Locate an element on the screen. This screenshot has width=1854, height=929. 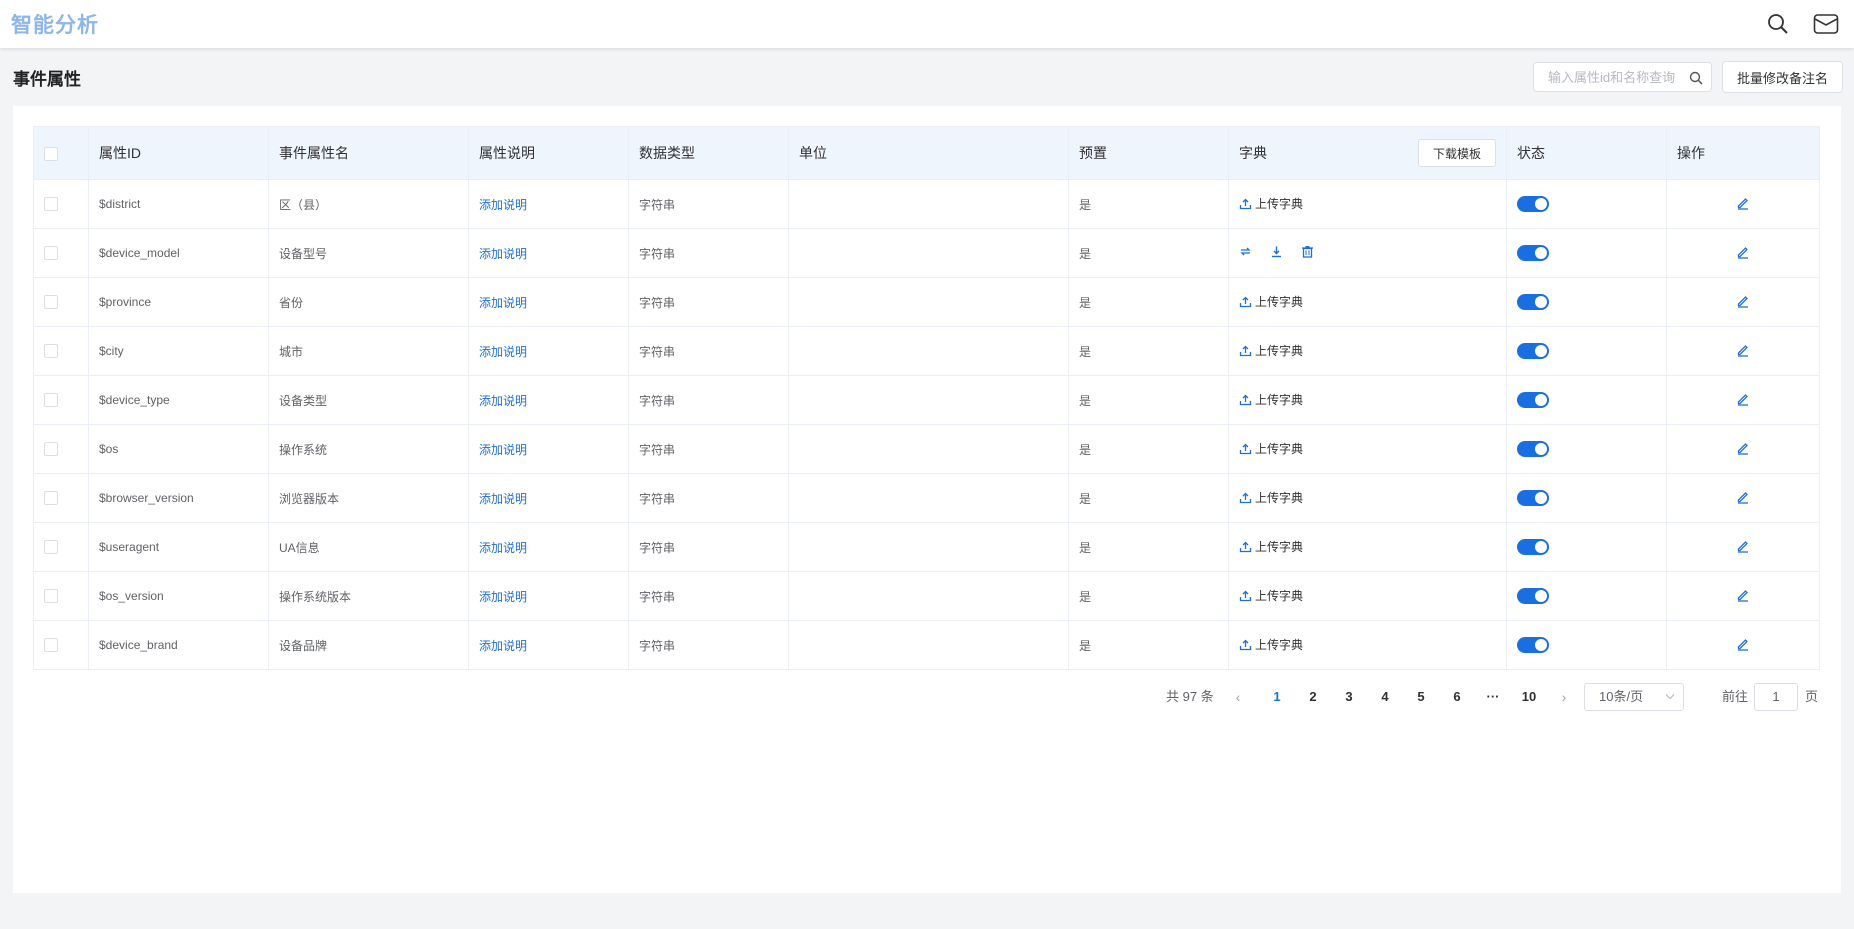
page-size-select: 10条/页 is located at coordinates (1634, 697).